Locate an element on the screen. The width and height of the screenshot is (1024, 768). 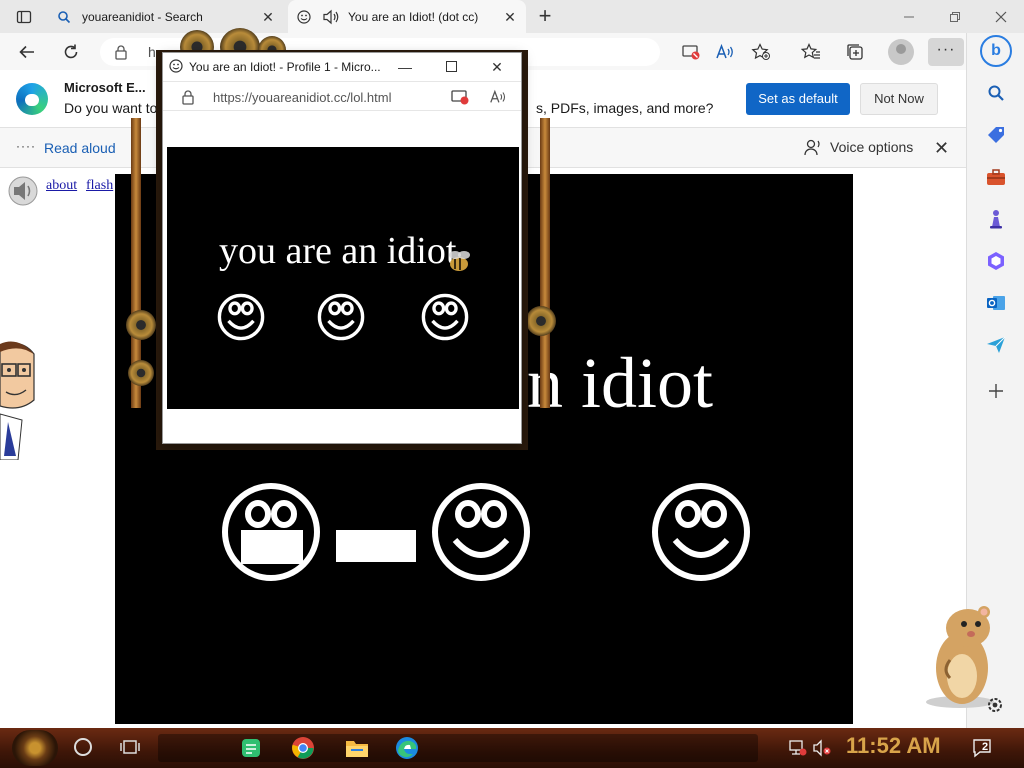
maximize-icon is located at coordinates (451, 66).